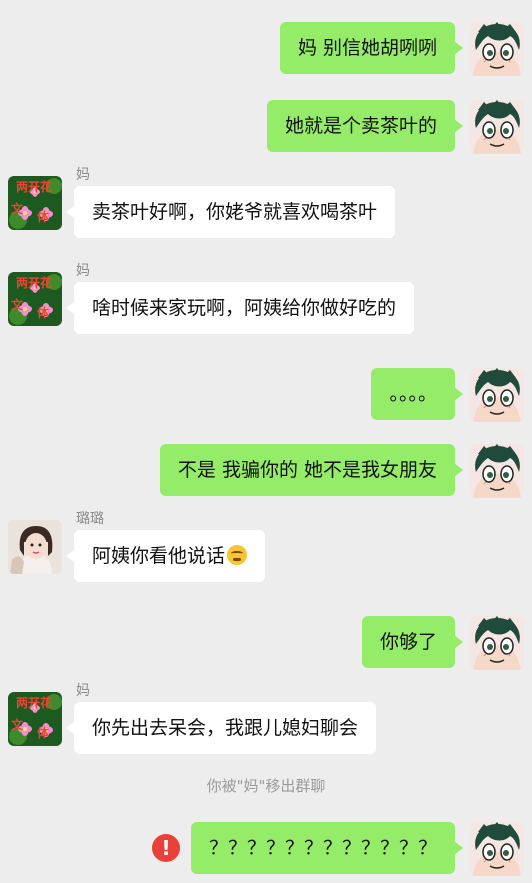 This screenshot has width=532, height=883. What do you see at coordinates (90, 519) in the screenshot?
I see `sender-name: 璐璐` at bounding box center [90, 519].